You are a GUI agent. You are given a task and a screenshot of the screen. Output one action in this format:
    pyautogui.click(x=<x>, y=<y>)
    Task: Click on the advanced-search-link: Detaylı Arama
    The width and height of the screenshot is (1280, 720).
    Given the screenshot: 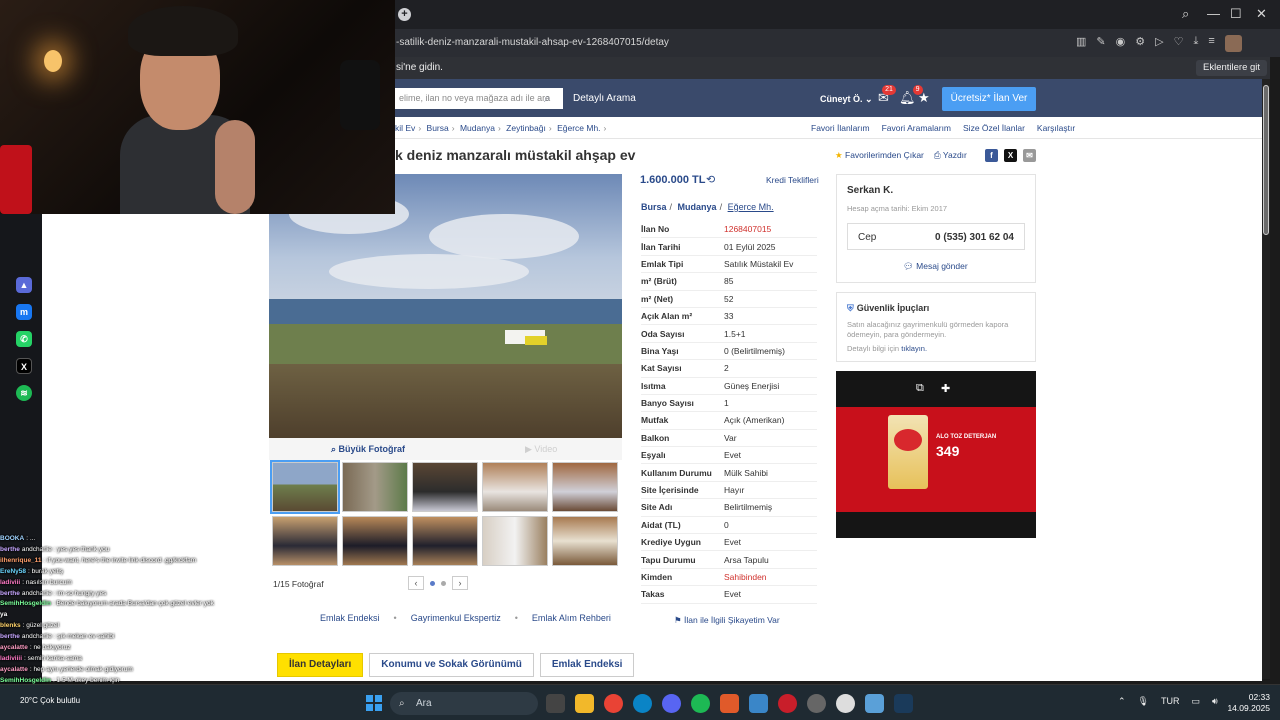 What is the action you would take?
    pyautogui.click(x=604, y=98)
    